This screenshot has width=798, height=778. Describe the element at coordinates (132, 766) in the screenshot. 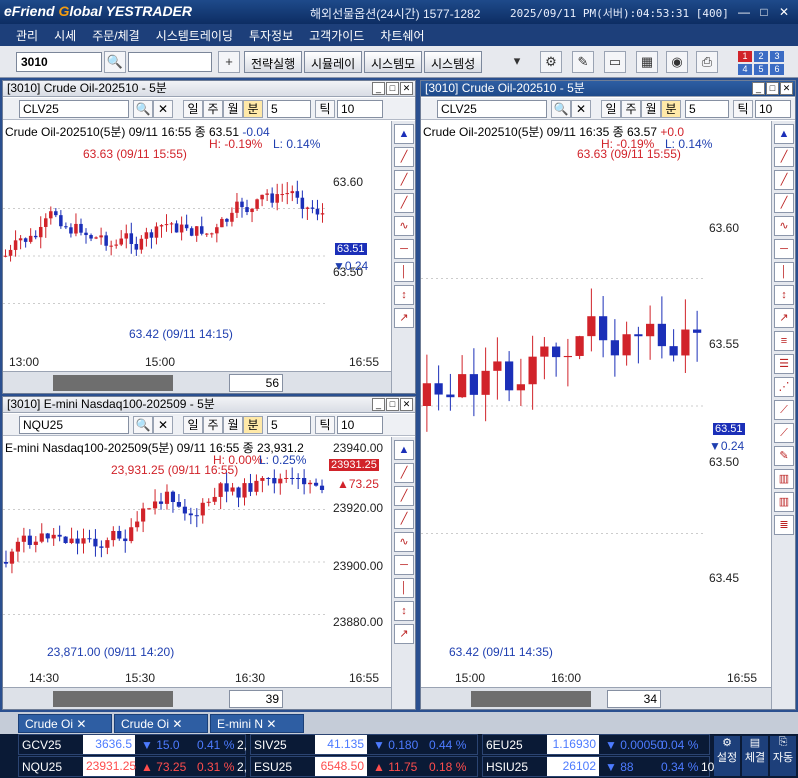

I see `quote-cell: NQU25 23931.25 ▲ 73.25 0.31 % 2,` at that location.